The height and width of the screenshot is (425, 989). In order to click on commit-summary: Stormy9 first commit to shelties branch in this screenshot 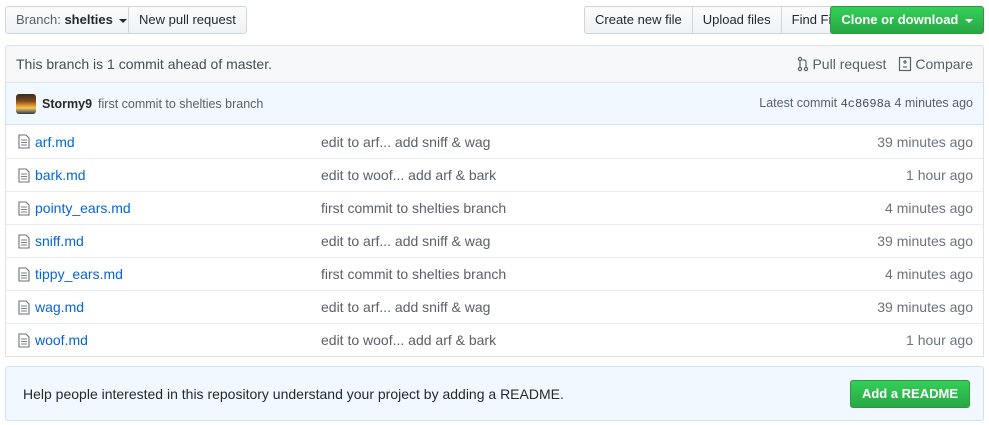, I will do `click(139, 103)`.